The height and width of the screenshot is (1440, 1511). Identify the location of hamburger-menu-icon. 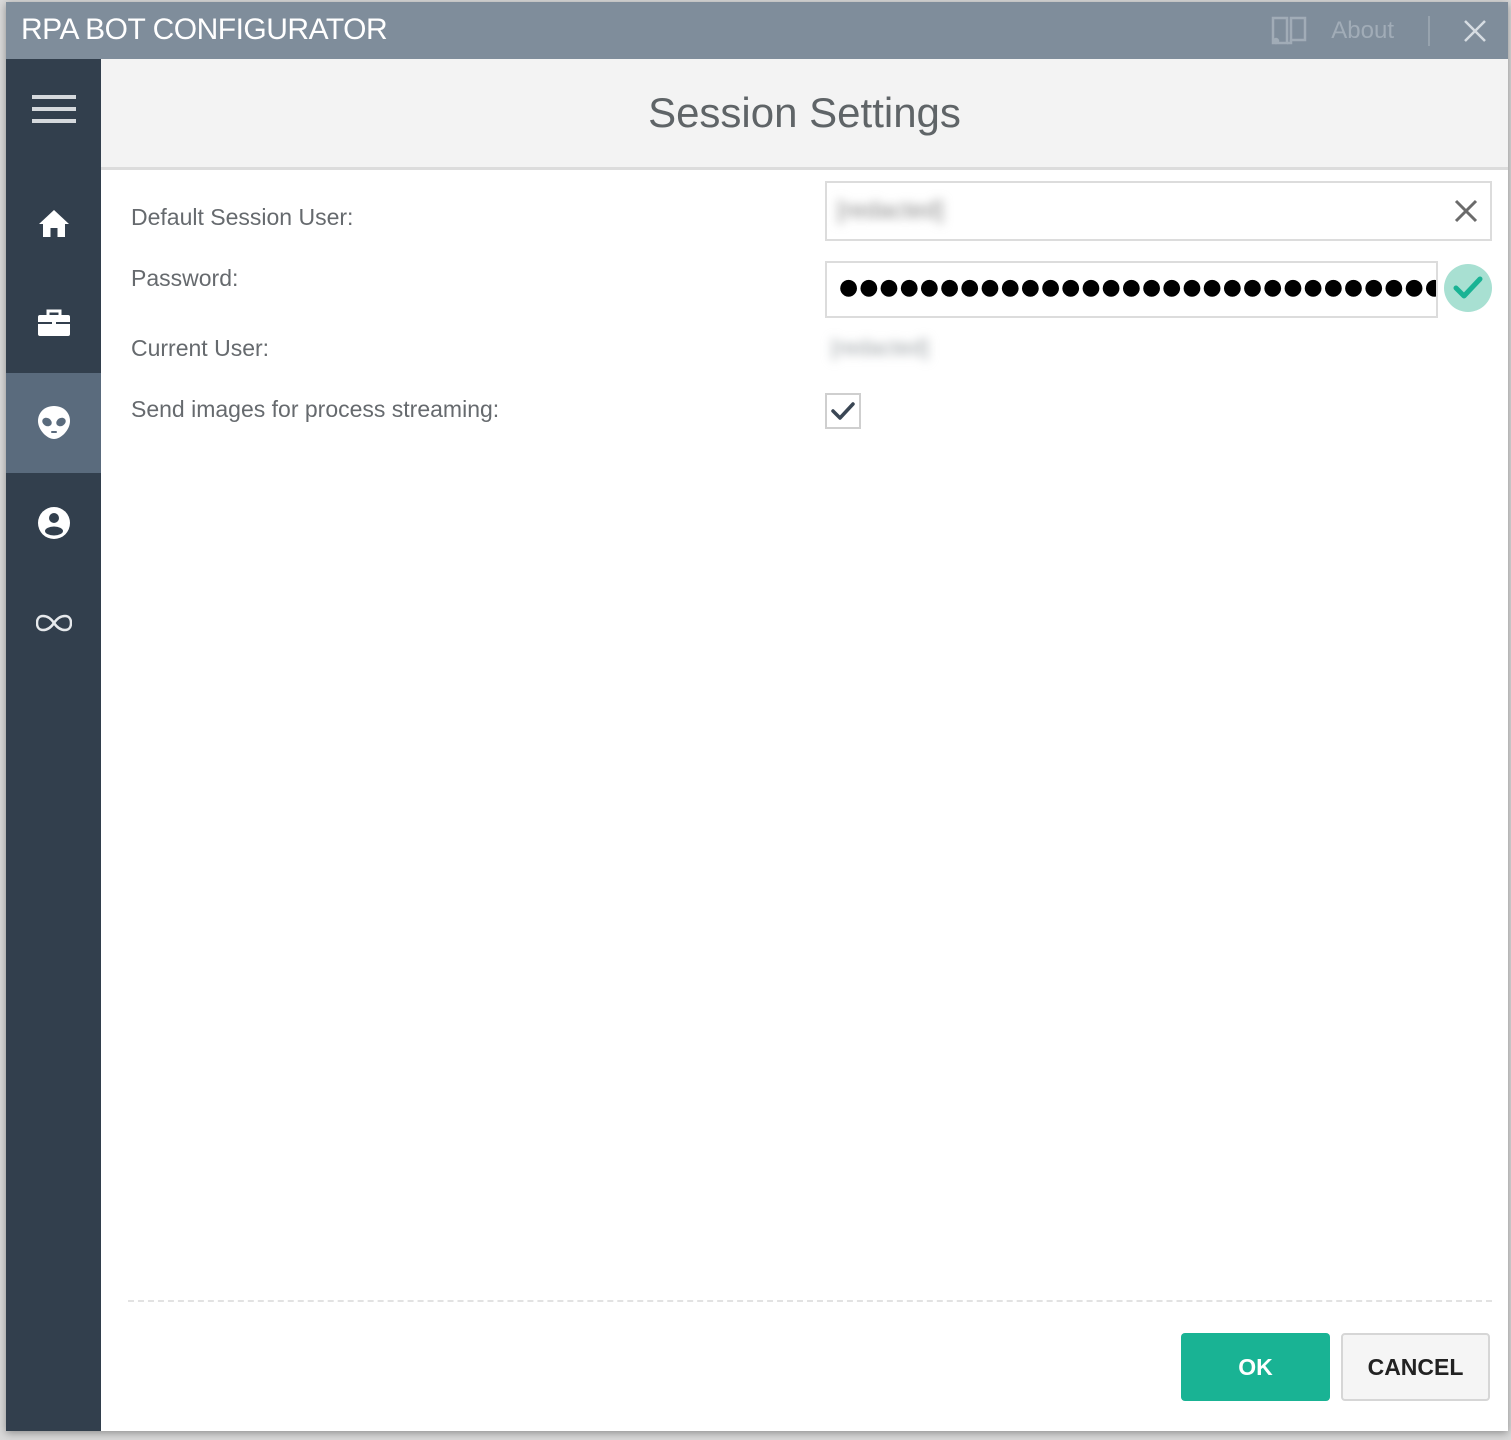
(53, 109).